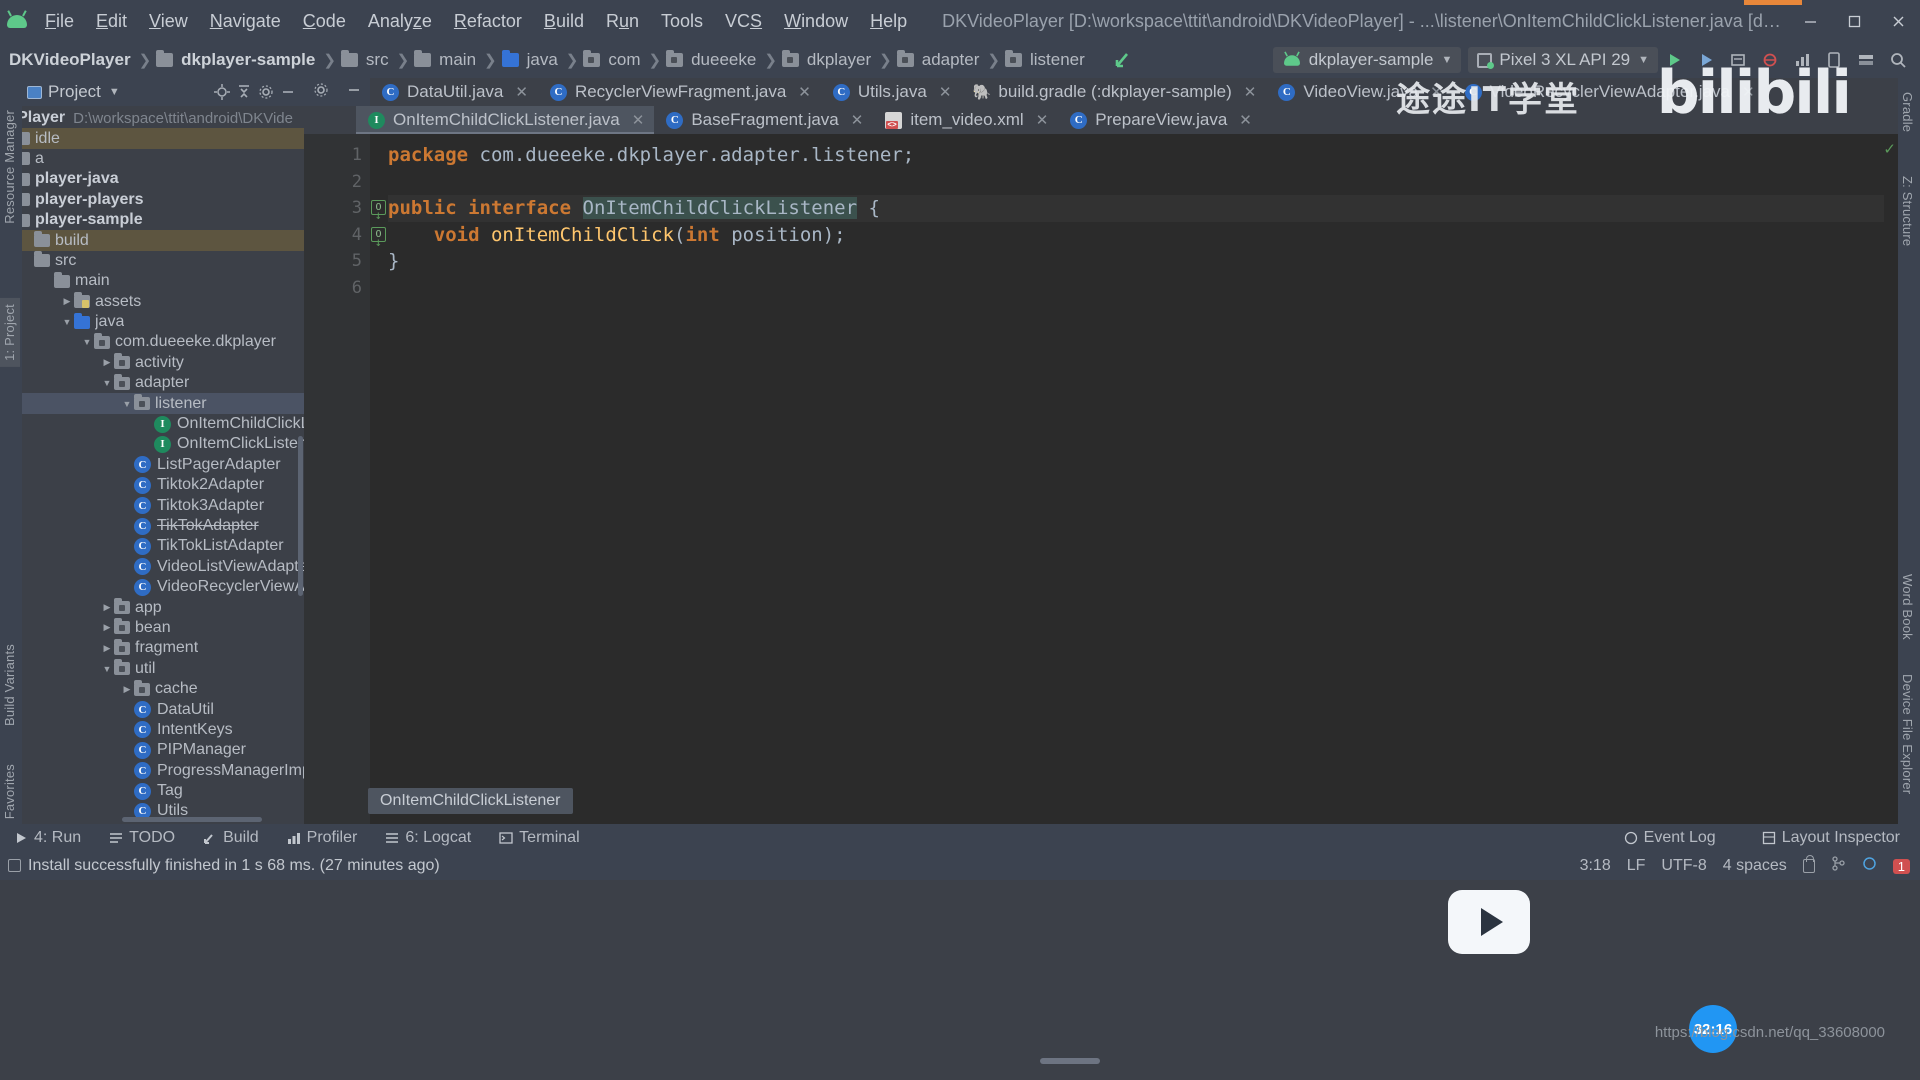  Describe the element at coordinates (163, 505) in the screenshot. I see `tree-node: C Tiktok3Adapter` at that location.